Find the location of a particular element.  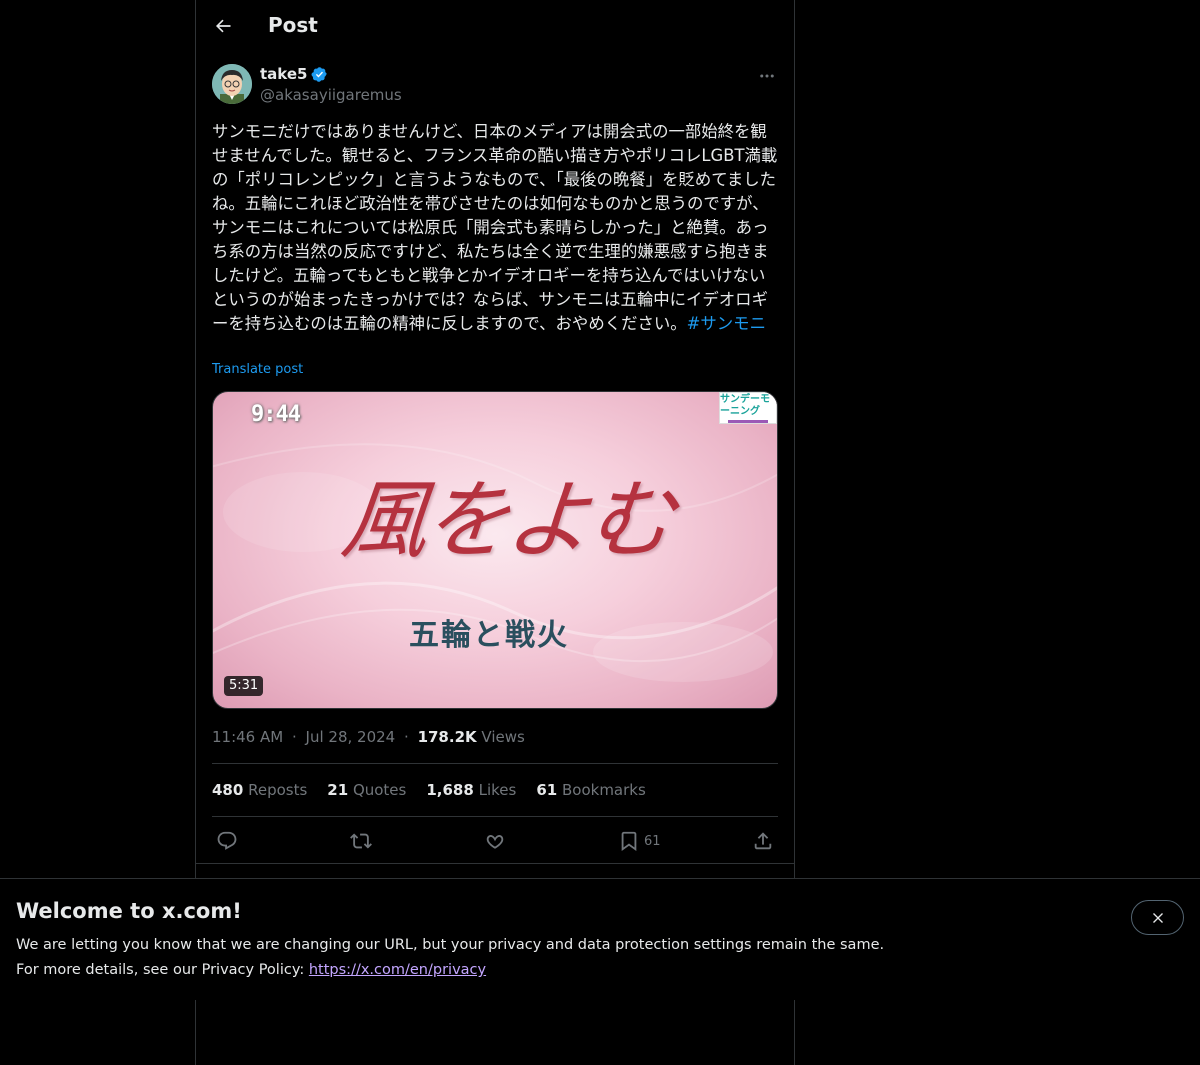

page-header: Post is located at coordinates (495, 26).